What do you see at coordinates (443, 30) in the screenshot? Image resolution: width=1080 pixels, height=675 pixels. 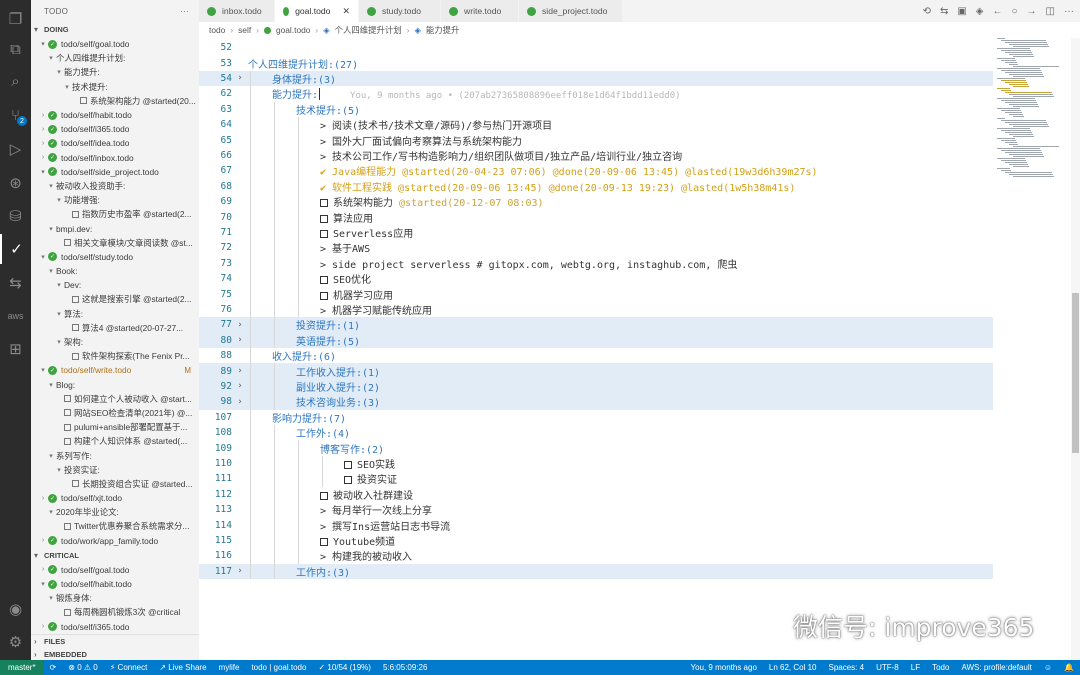 I see `breadcrumb-item: 能力提升` at bounding box center [443, 30].